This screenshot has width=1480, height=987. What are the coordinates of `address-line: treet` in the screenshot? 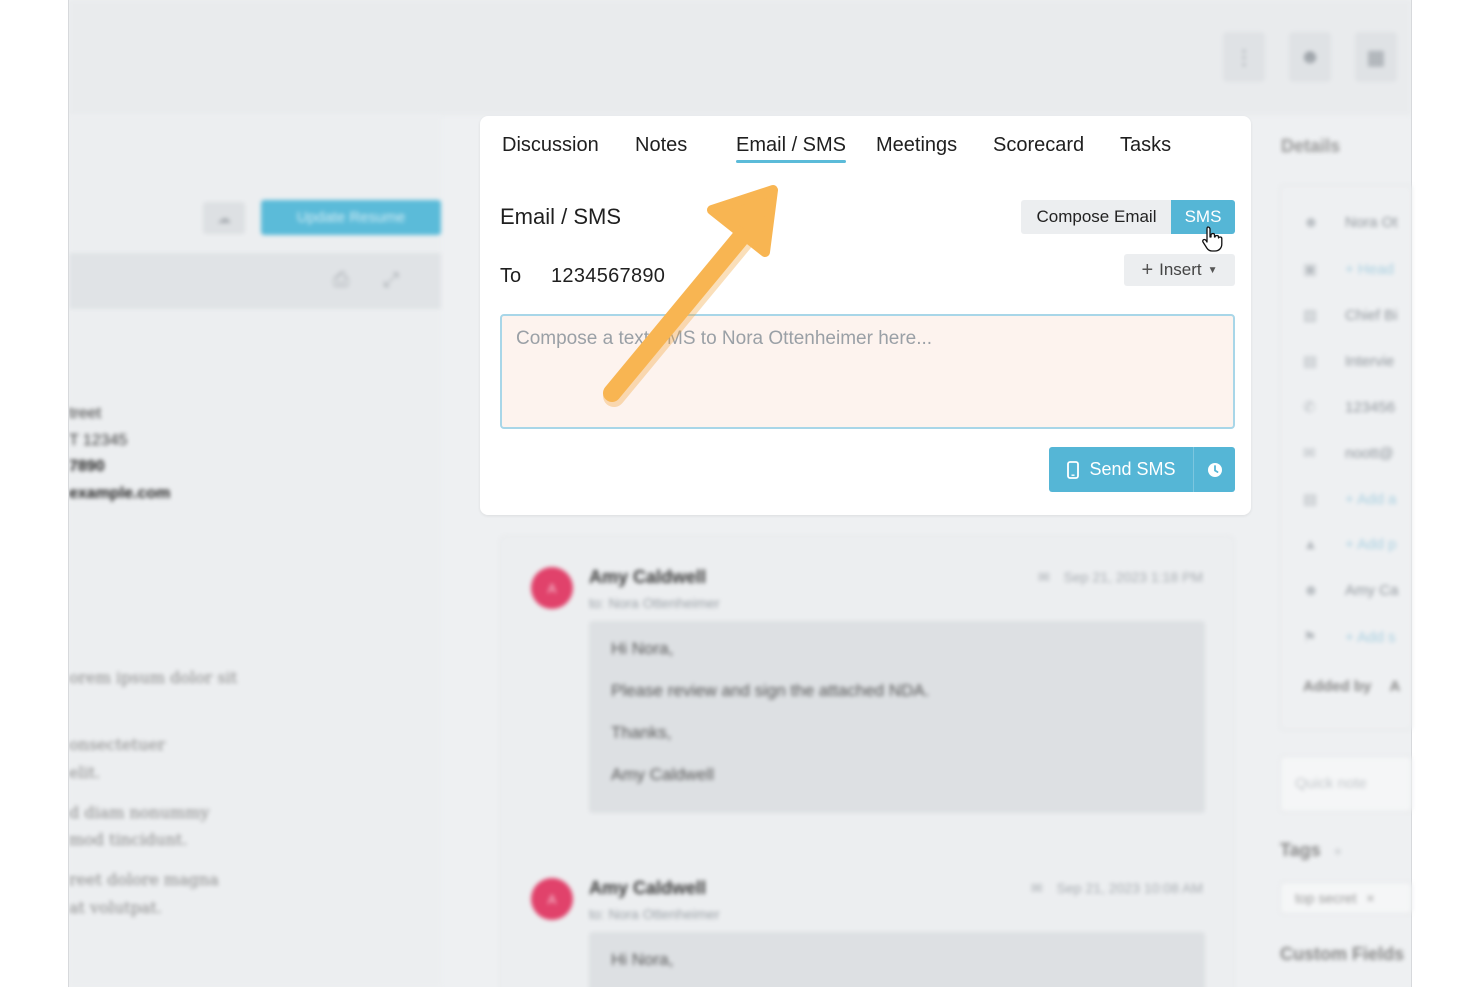 It's located at (85, 413).